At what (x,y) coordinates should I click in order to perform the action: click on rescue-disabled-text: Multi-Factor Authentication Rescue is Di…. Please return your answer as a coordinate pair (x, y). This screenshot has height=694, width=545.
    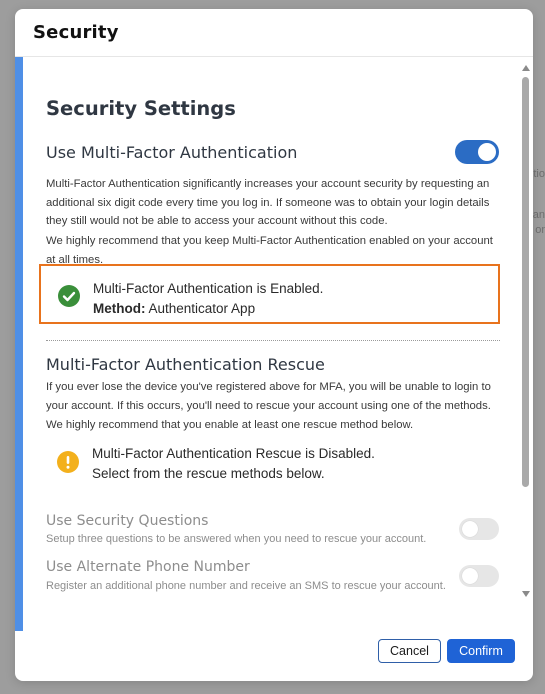
    Looking at the image, I should click on (233, 453).